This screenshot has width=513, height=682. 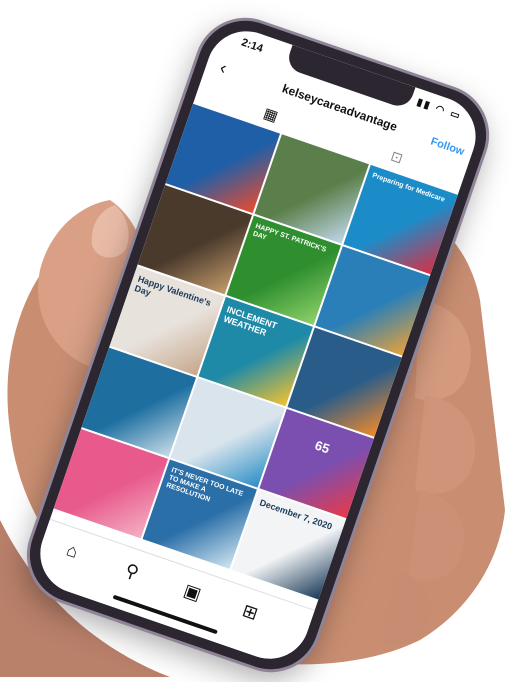 I want to click on home-icon: ⌂, so click(x=72, y=551).